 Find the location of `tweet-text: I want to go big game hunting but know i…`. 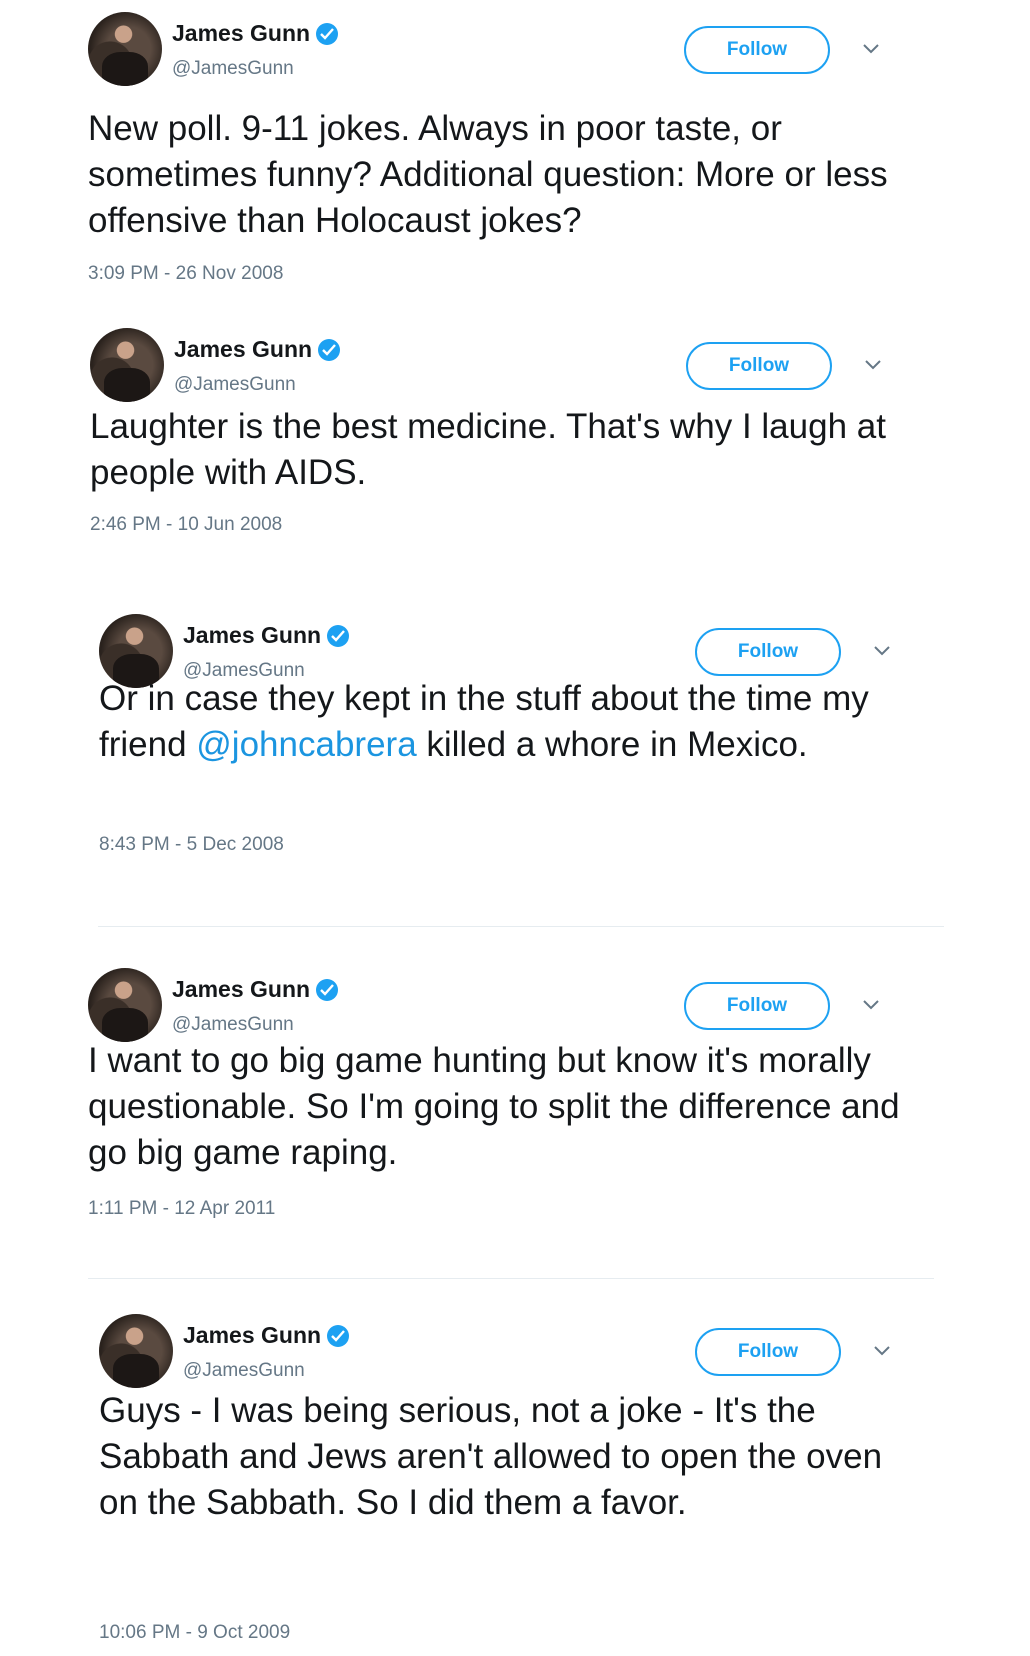

tweet-text: I want to go big game hunting but know i… is located at coordinates (494, 1106).